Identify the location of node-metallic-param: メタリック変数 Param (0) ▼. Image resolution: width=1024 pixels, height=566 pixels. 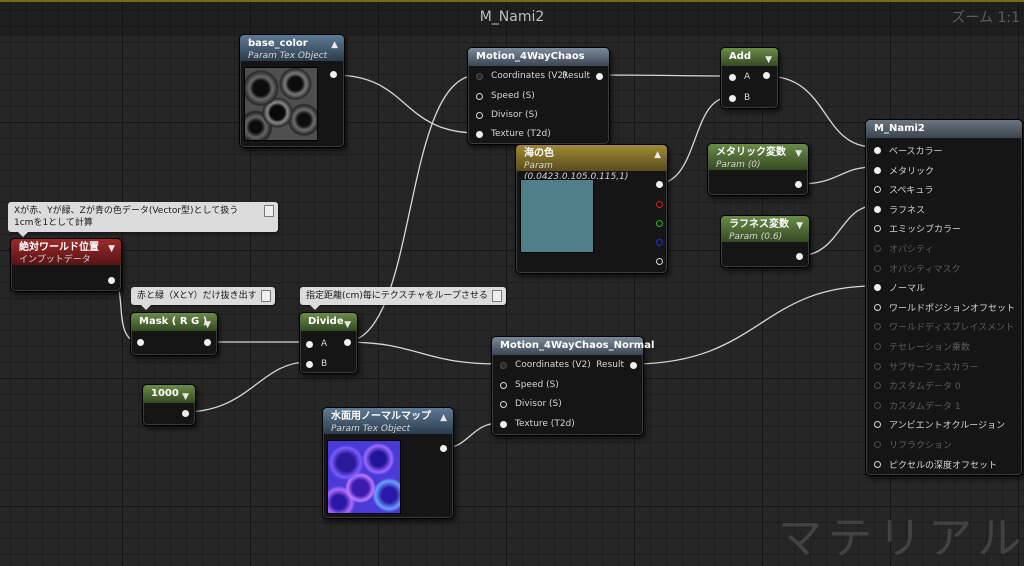
(758, 169).